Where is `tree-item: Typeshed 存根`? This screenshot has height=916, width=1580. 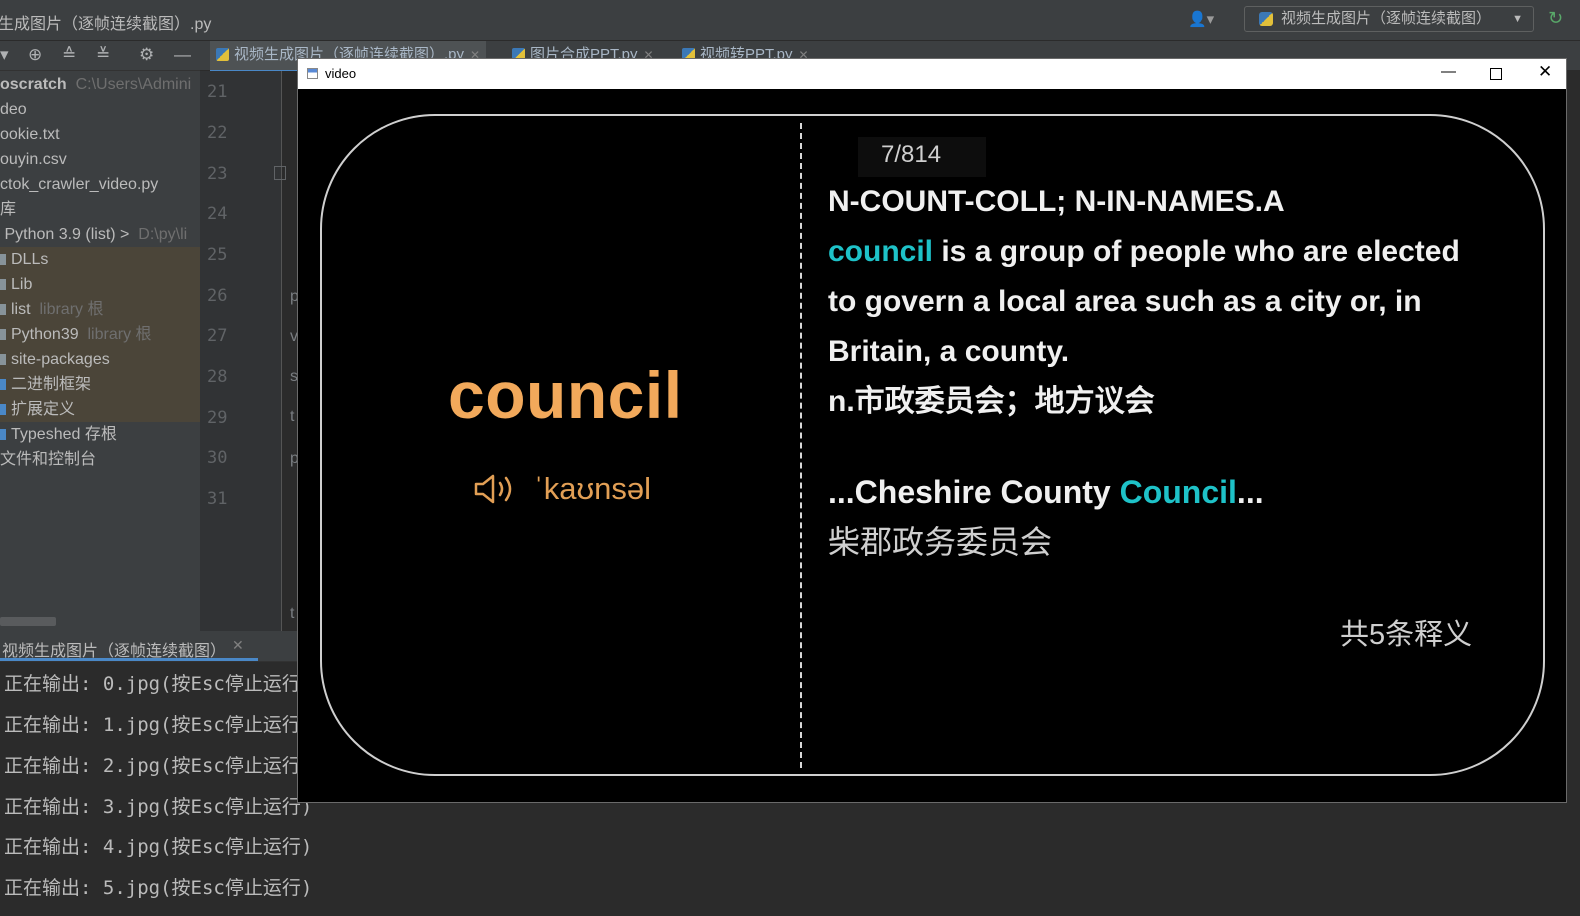
tree-item: Typeshed 存根 is located at coordinates (100, 434).